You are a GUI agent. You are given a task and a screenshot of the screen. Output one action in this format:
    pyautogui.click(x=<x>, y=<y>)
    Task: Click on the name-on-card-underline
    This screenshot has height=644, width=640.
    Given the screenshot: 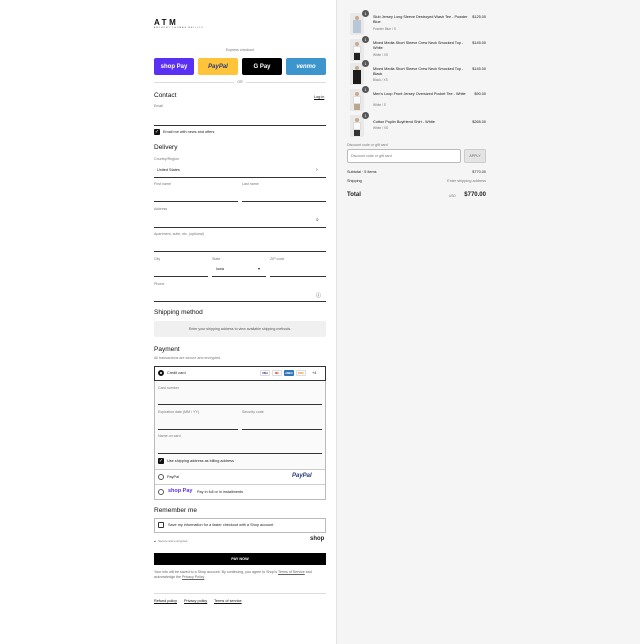 What is the action you would take?
    pyautogui.click(x=240, y=453)
    